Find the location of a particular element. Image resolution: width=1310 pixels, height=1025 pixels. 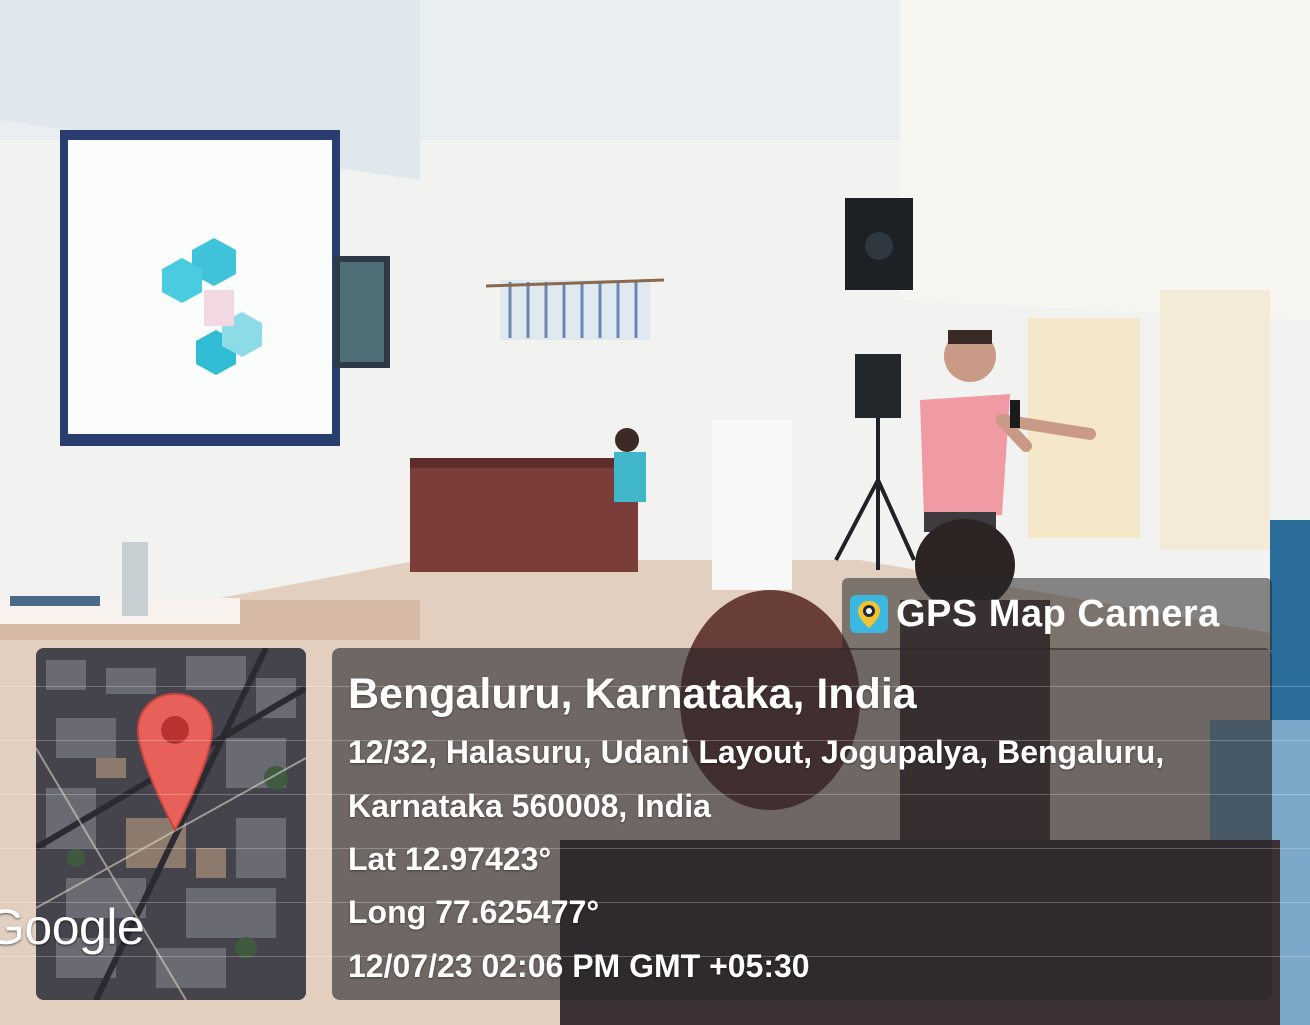

timestamp: 12/07/23 02:06 PM GMT +05:30 is located at coordinates (579, 966).